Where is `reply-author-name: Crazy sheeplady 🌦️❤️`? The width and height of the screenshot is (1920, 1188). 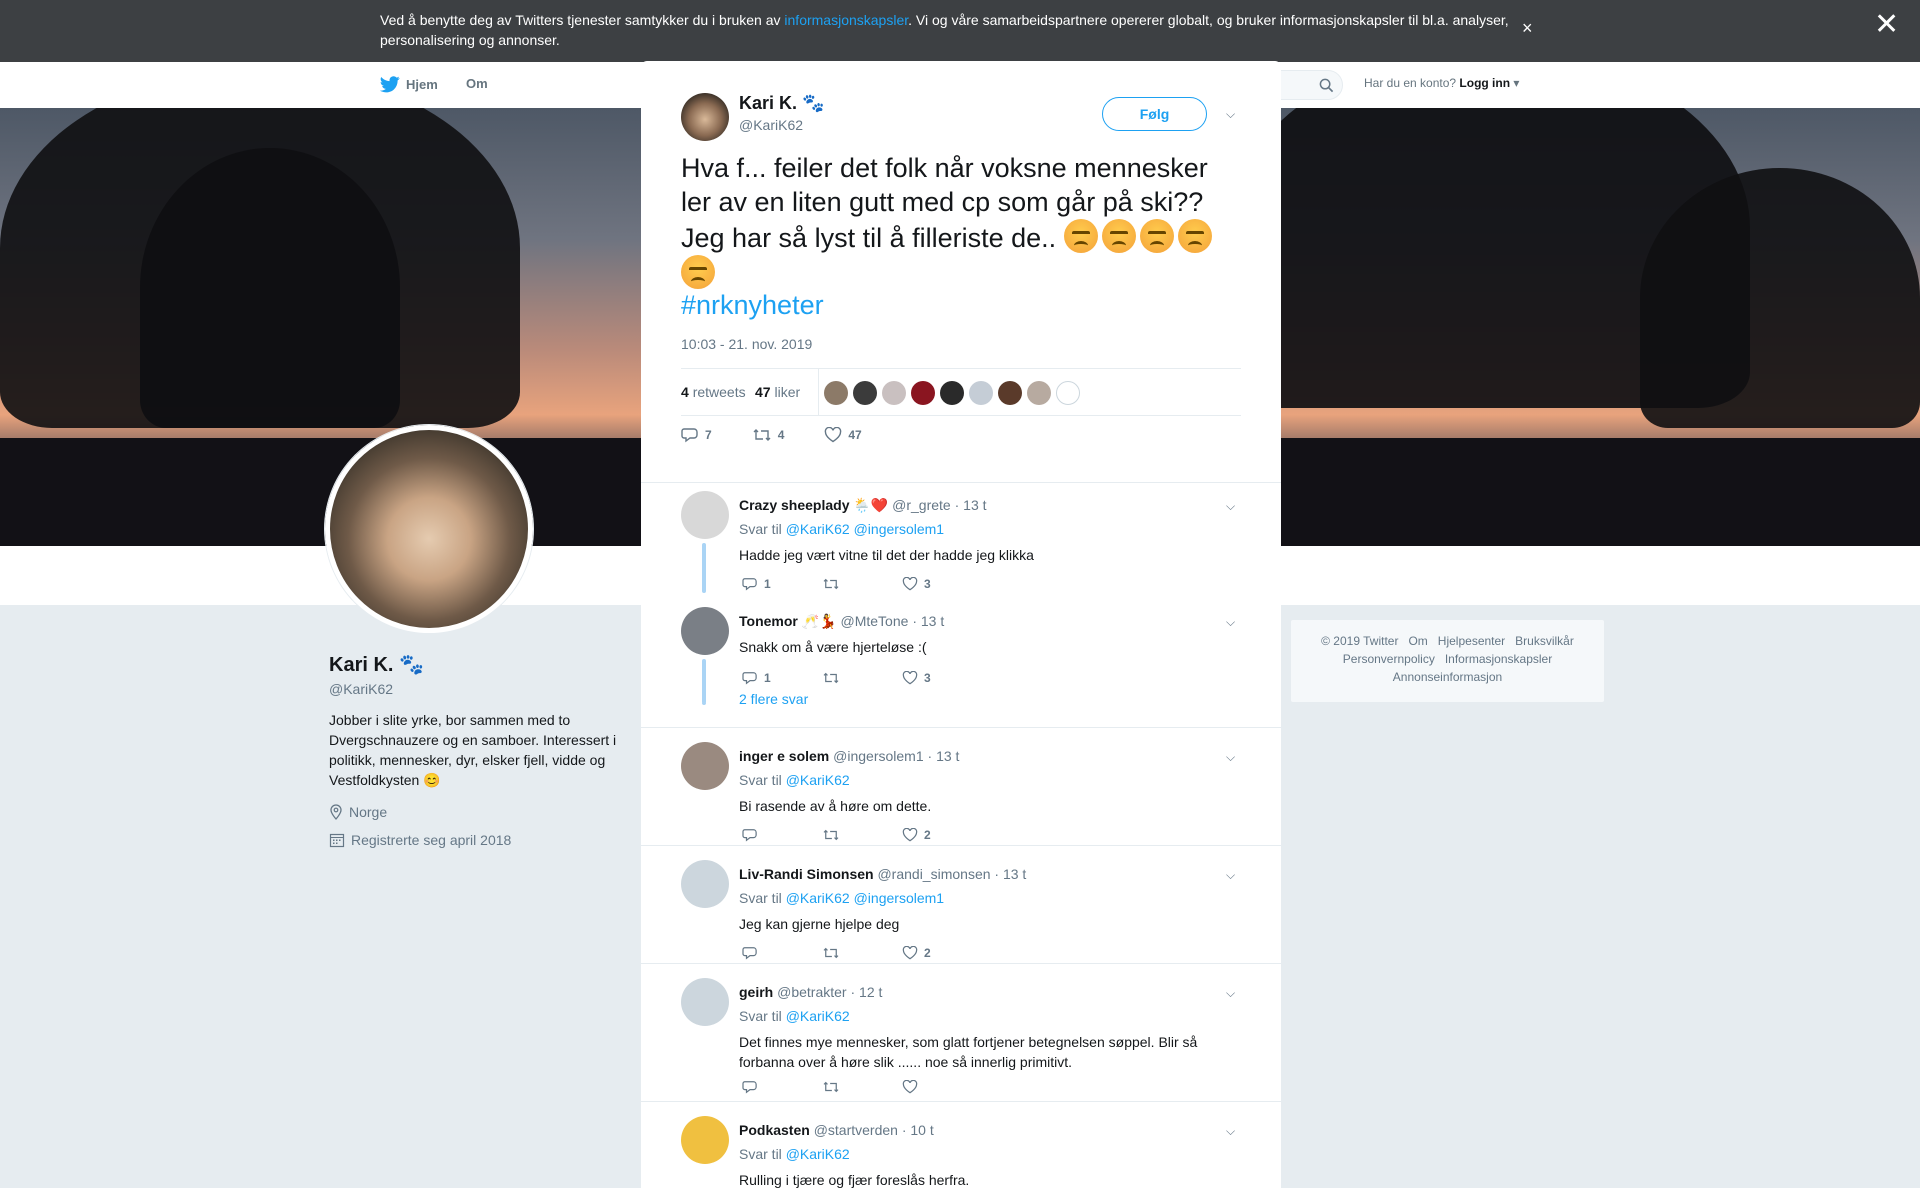 reply-author-name: Crazy sheeplady 🌦️❤️ is located at coordinates (813, 505).